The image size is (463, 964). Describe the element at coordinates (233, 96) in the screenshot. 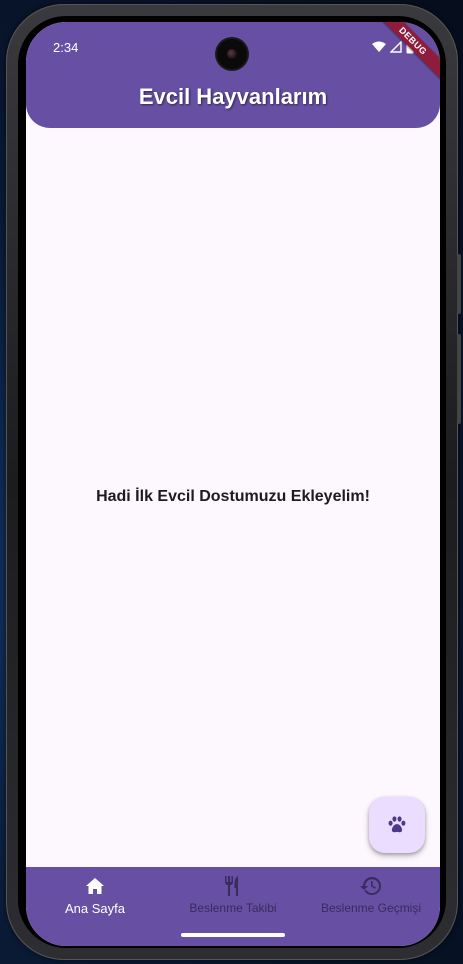

I see `page-title: Evcil Hayvanlarım` at that location.